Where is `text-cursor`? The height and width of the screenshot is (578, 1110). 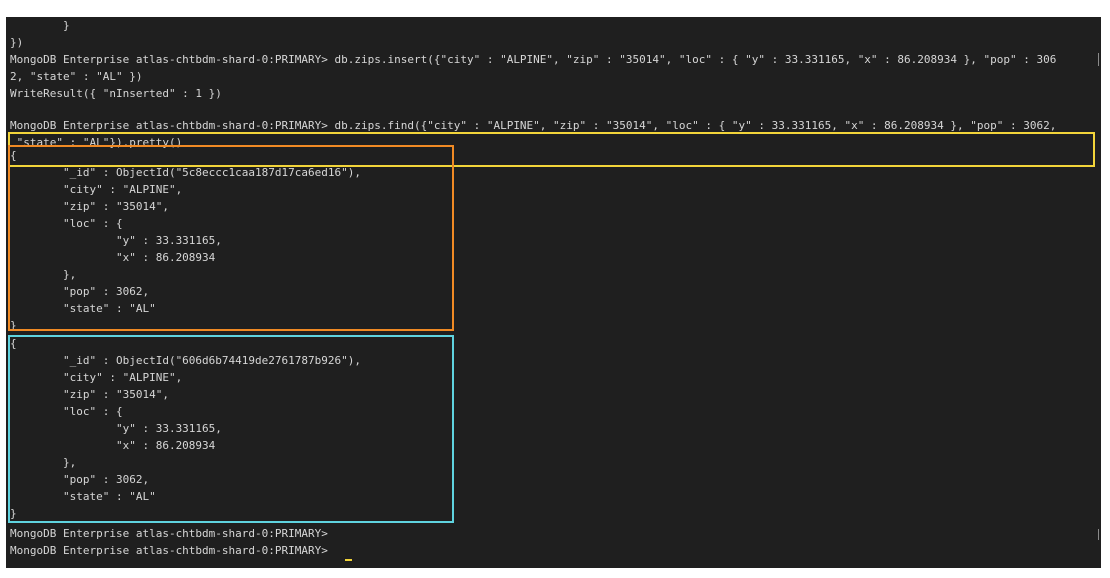 text-cursor is located at coordinates (348, 560).